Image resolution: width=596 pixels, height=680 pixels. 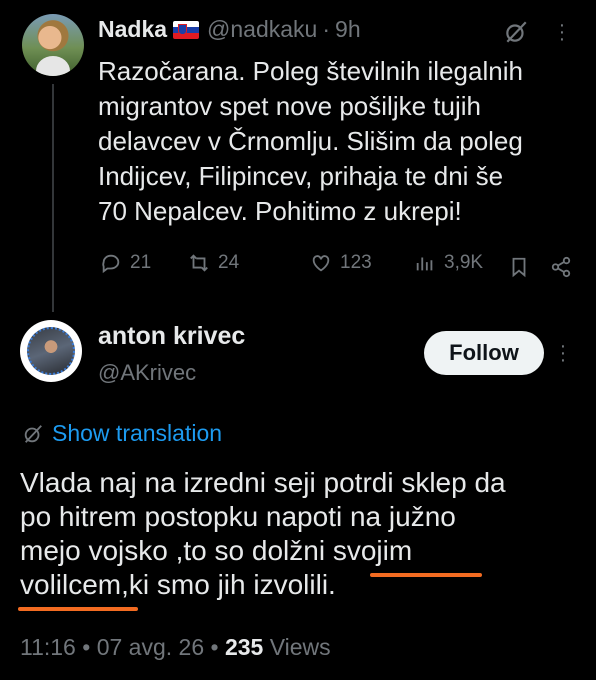 I want to click on tweet-date: 07 avg. 26, so click(x=150, y=647).